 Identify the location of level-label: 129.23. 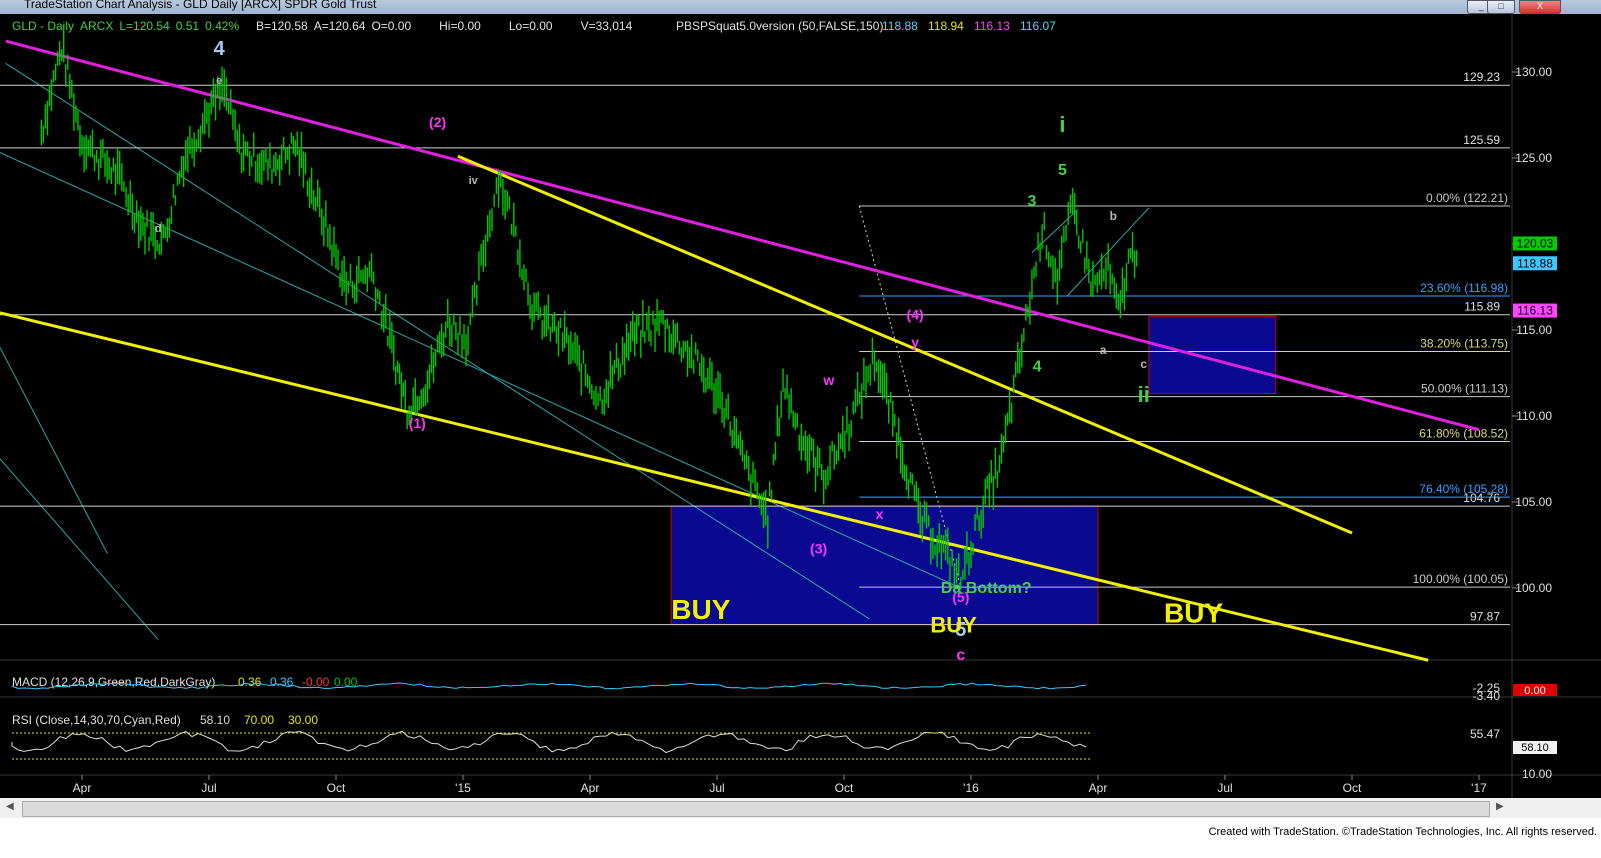
(1481, 77).